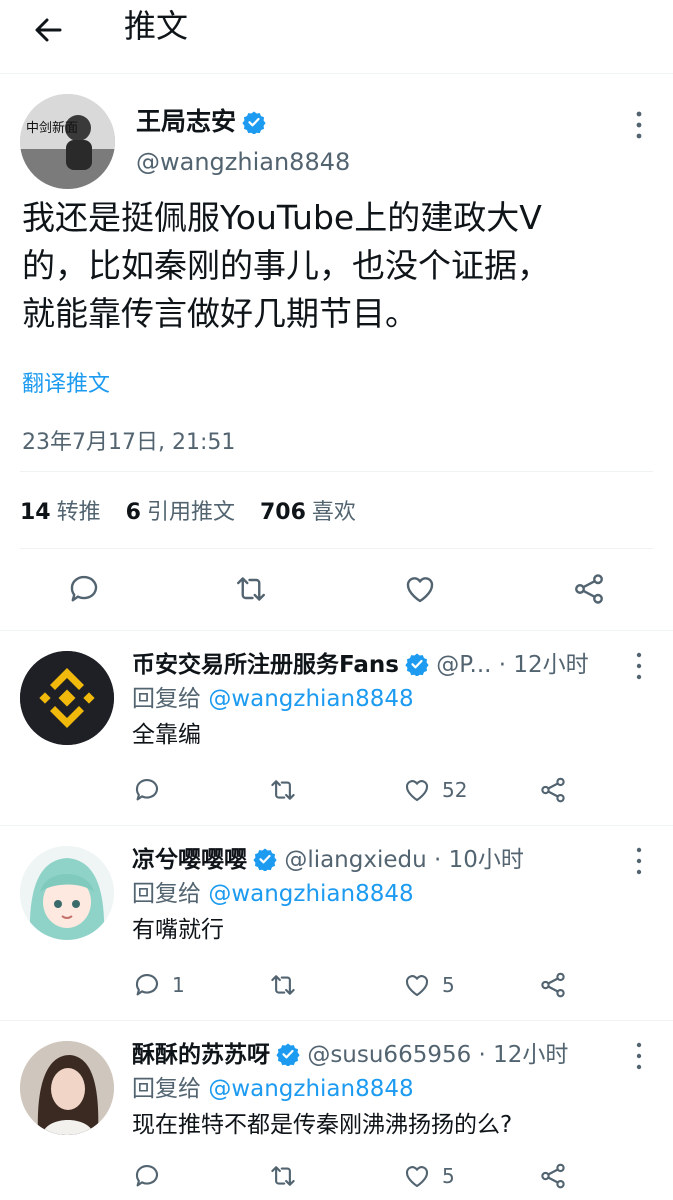 This screenshot has width=673, height=1200. I want to click on back-button, so click(50, 30).